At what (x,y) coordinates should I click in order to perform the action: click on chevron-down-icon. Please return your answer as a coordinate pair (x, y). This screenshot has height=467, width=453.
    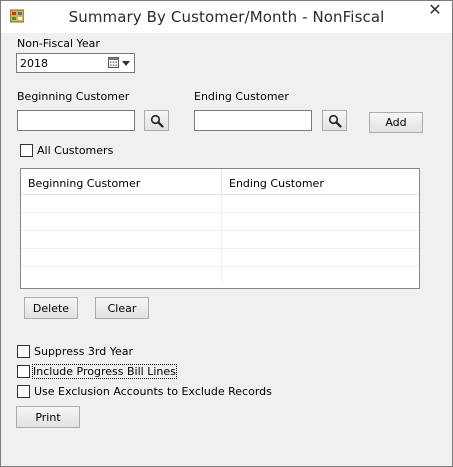
    Looking at the image, I should click on (126, 63).